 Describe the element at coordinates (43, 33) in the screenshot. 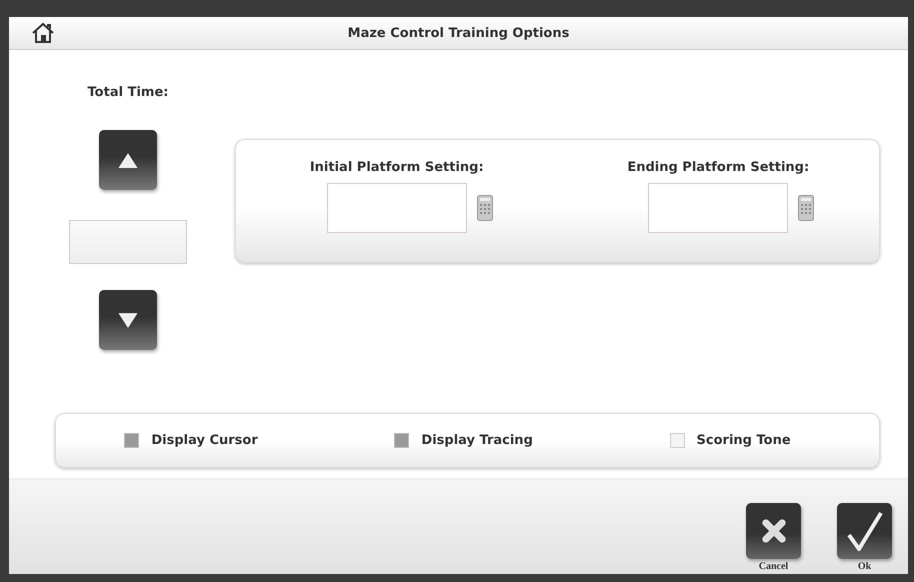

I see `home-icon` at that location.